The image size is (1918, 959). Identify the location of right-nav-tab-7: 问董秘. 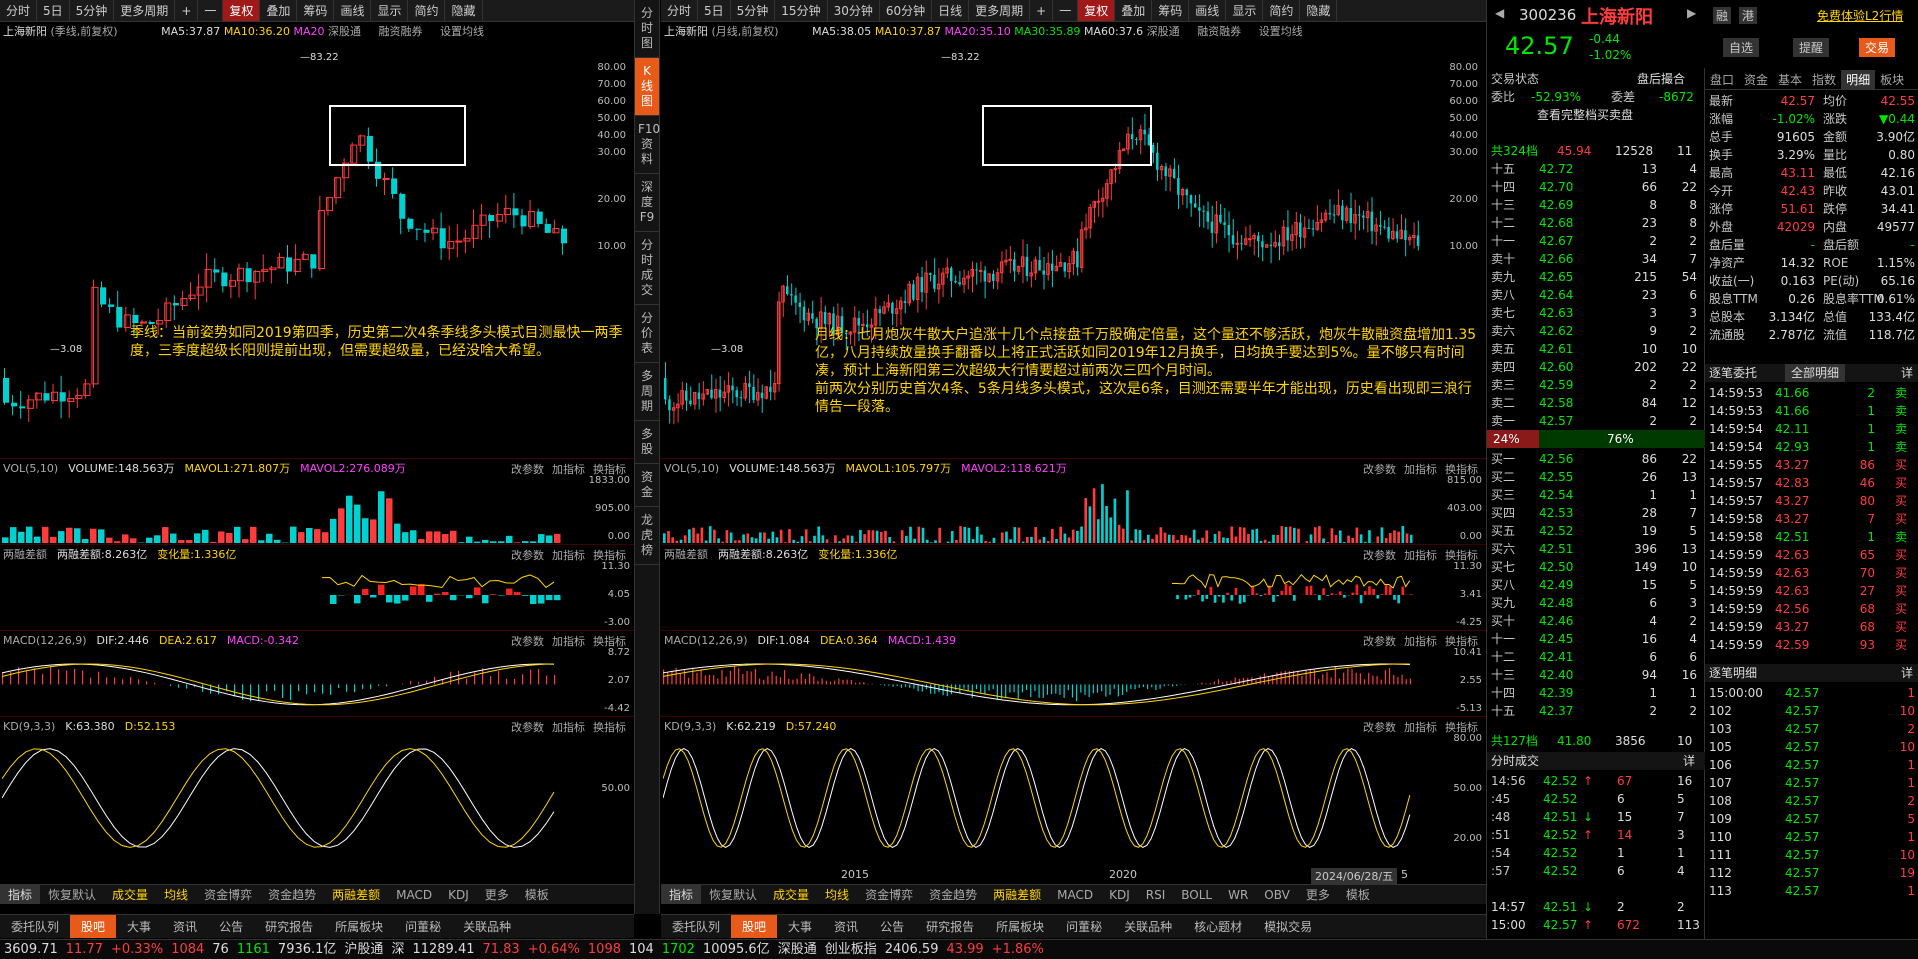
(1084, 926).